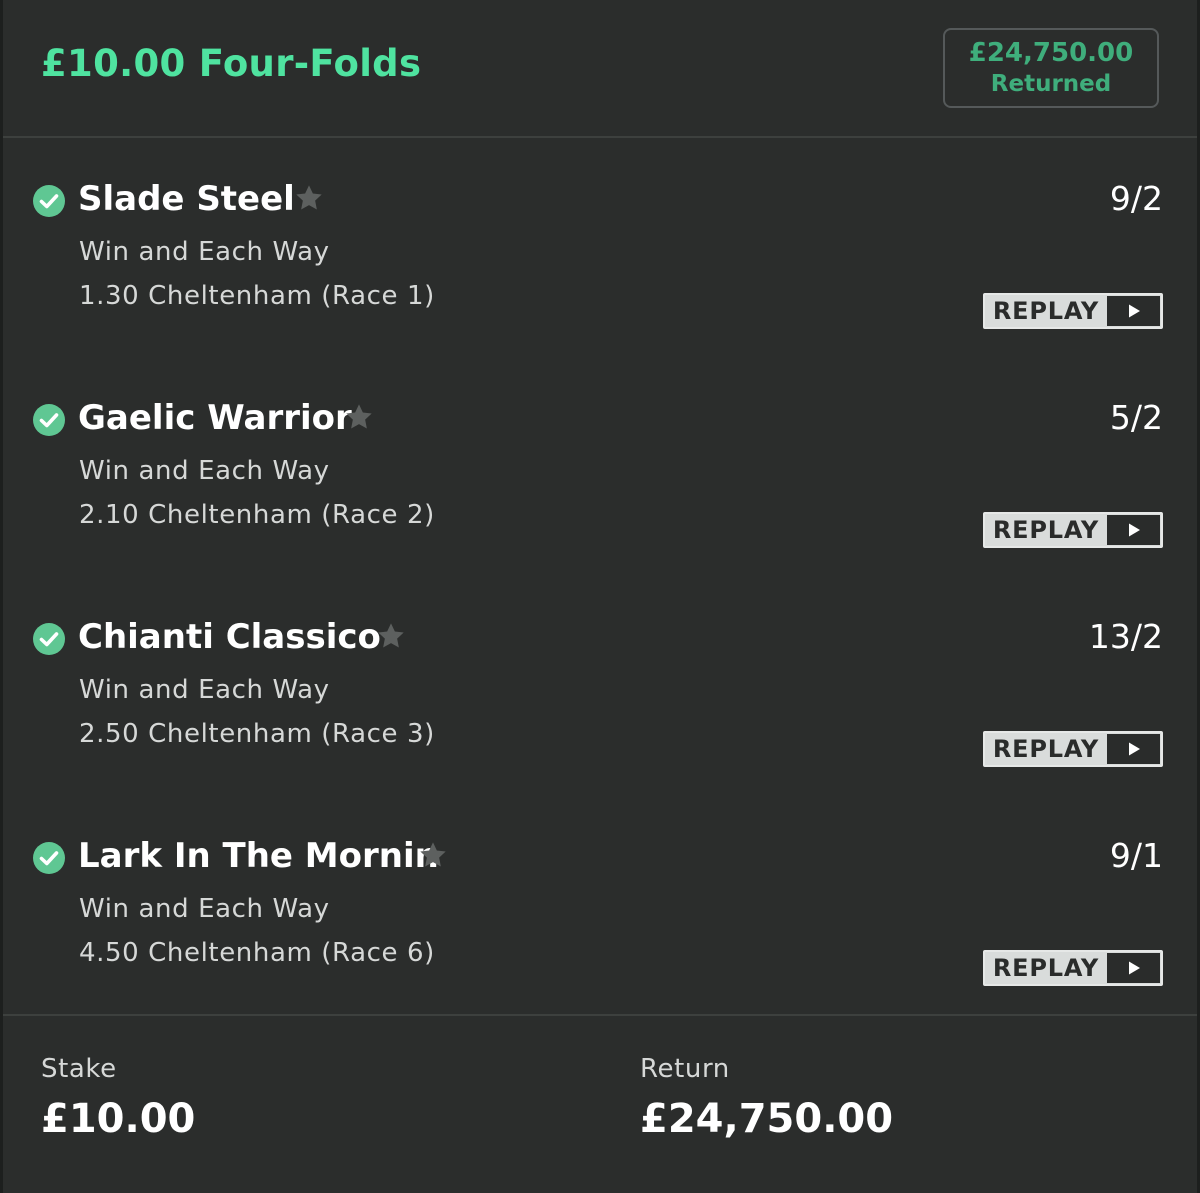  Describe the element at coordinates (685, 1069) in the screenshot. I see `return-label: Return` at that location.